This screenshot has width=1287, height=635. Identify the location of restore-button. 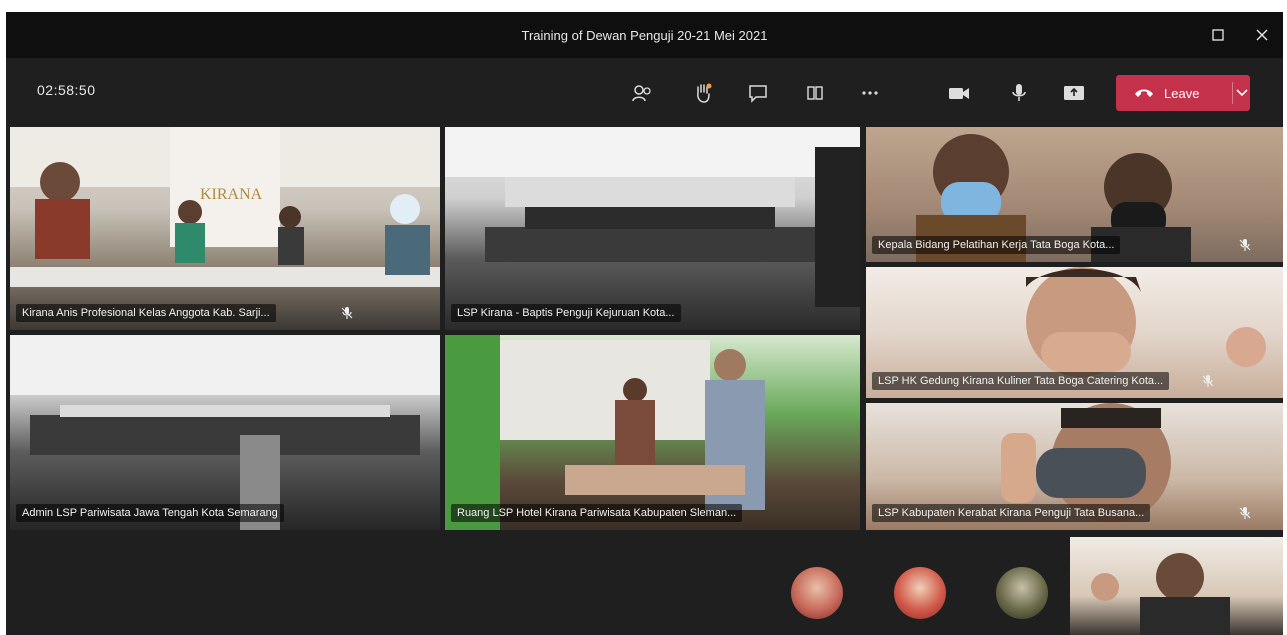
(1218, 35).